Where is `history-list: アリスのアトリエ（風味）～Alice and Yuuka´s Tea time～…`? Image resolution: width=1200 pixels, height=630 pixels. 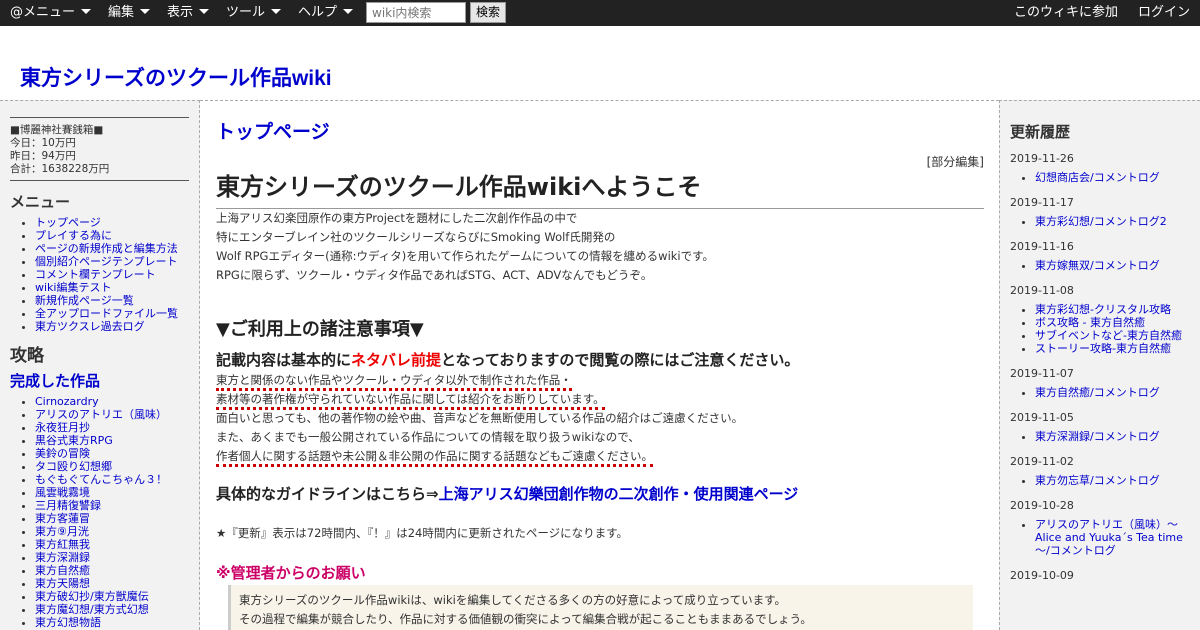 history-list: アリスのアトリエ（風味）～Alice and Yuuka´s Tea time～… is located at coordinates (1100, 537).